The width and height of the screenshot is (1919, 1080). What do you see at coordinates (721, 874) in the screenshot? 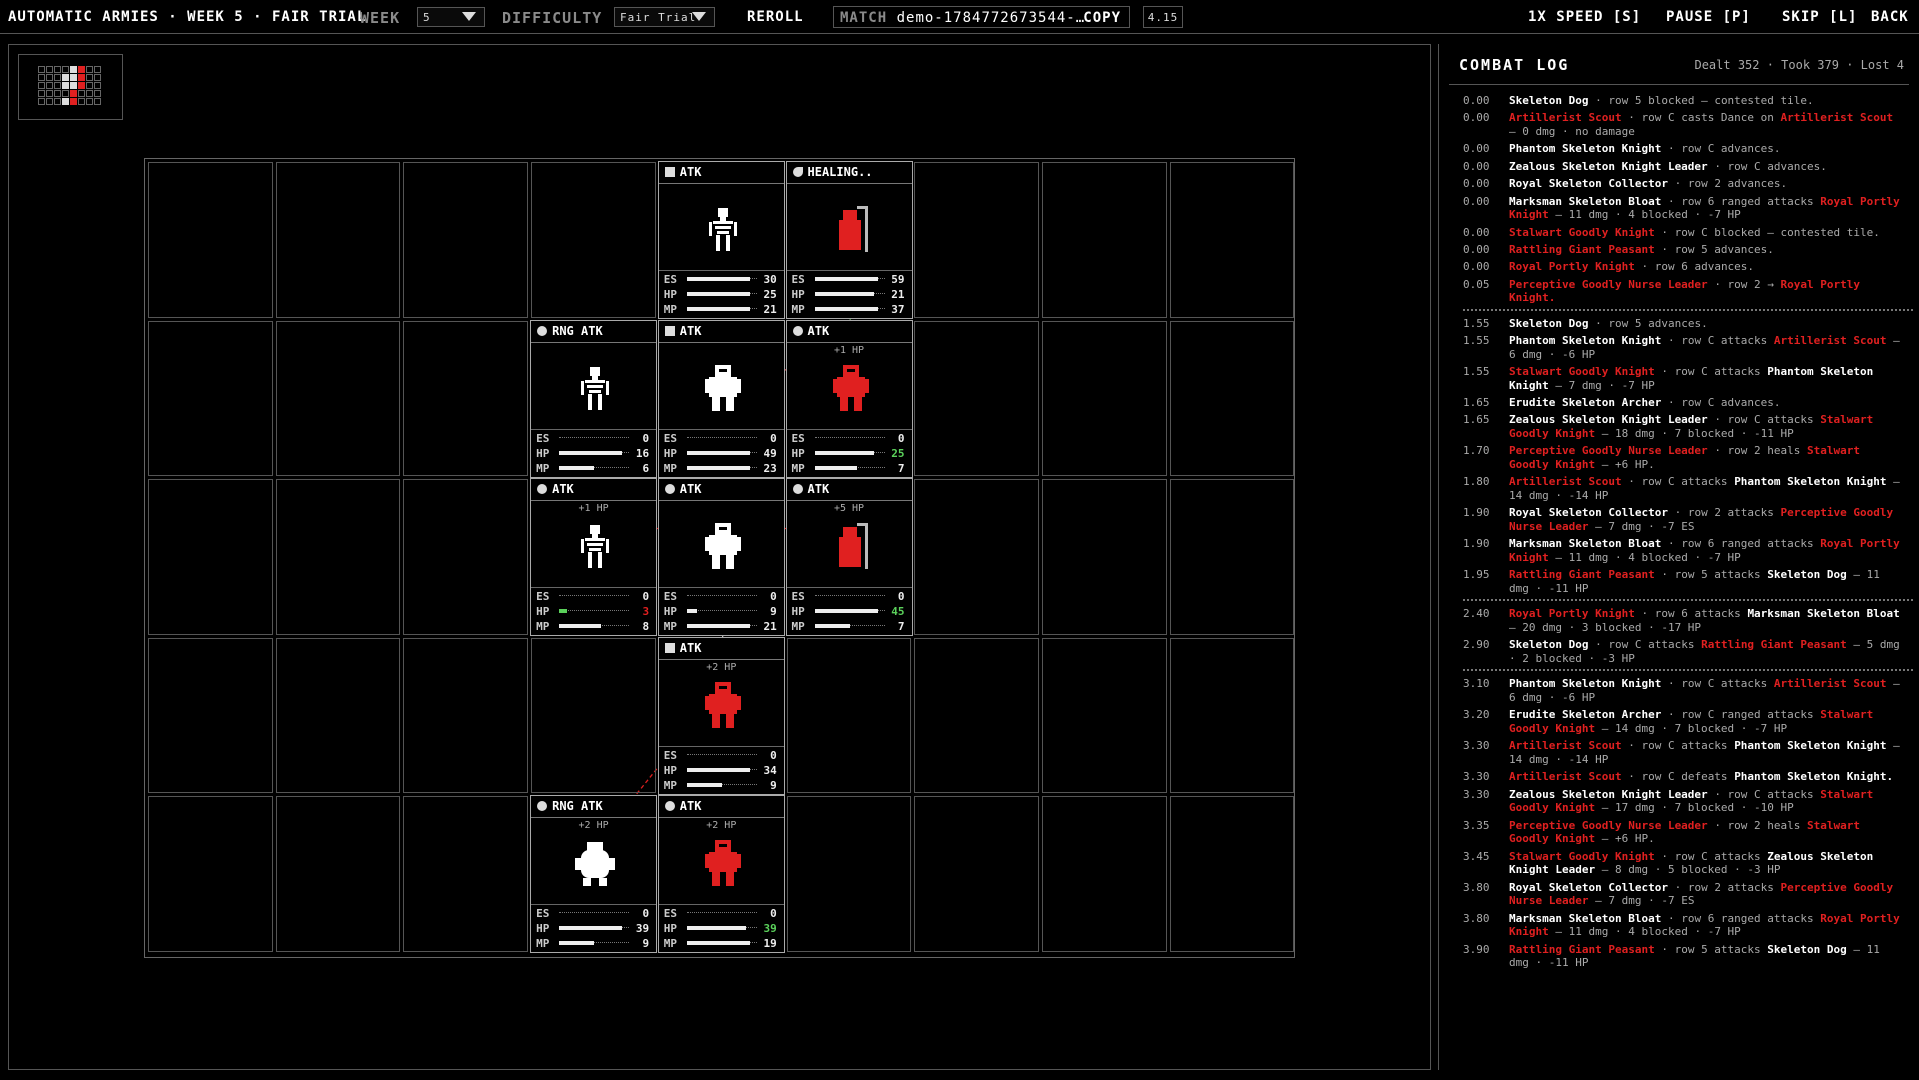
I see `unit-card: ATK +2 HP ES 0 HP 39 MP 19` at bounding box center [721, 874].